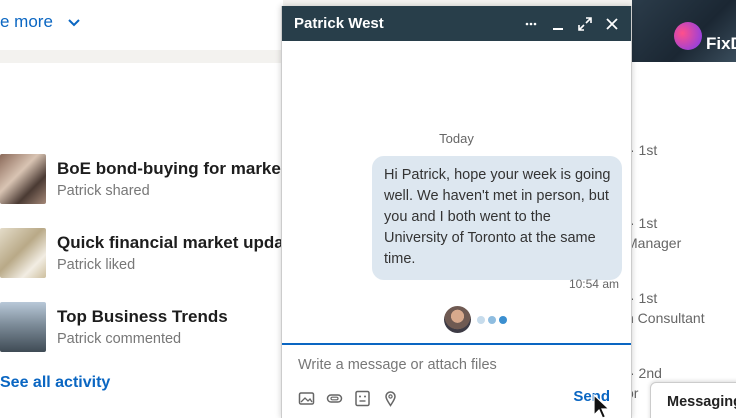  What do you see at coordinates (665, 318) in the screenshot?
I see `connection-role: n Consultant` at bounding box center [665, 318].